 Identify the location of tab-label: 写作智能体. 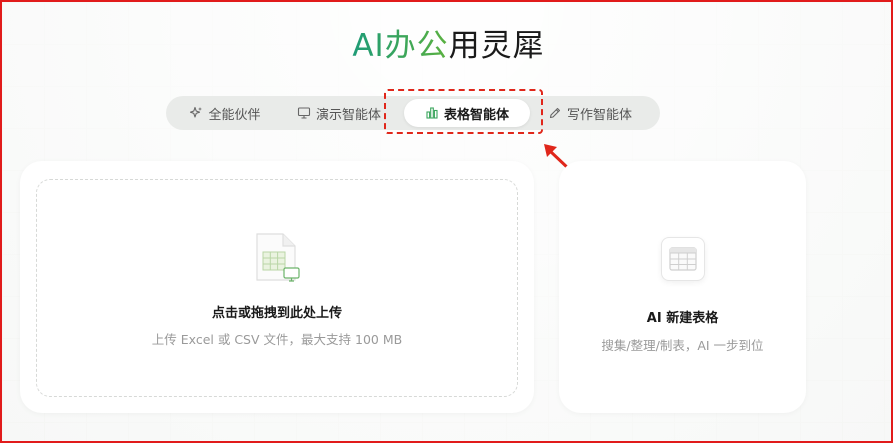
(599, 115).